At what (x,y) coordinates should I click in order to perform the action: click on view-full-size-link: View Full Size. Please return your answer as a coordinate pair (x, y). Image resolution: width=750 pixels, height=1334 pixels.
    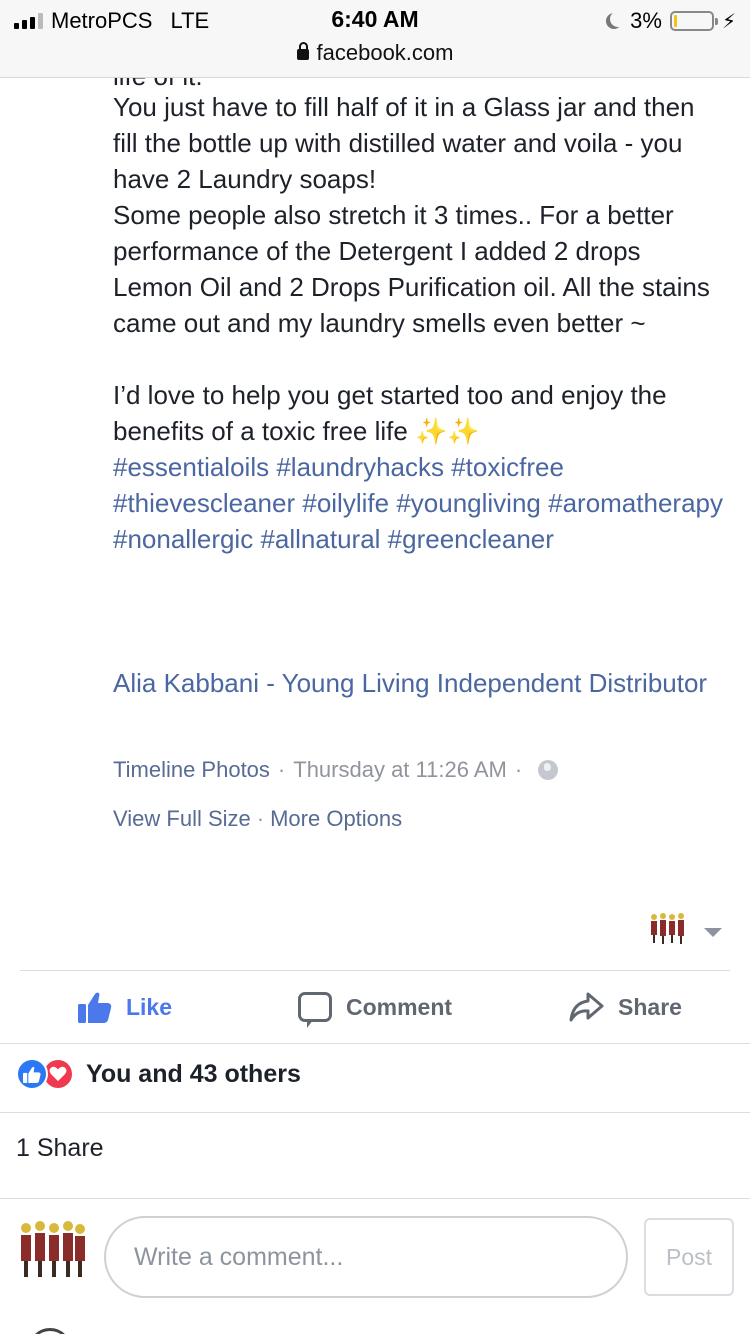
    Looking at the image, I should click on (182, 819).